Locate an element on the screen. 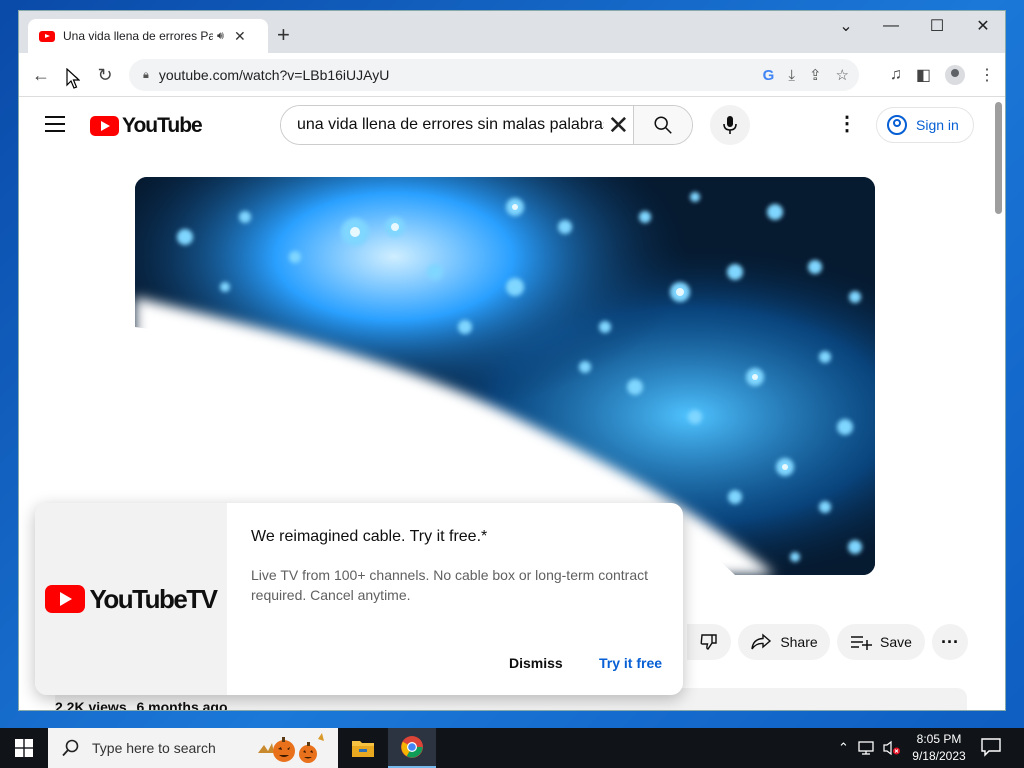 This screenshot has height=768, width=1024. search-box: ✕ is located at coordinates (486, 125).